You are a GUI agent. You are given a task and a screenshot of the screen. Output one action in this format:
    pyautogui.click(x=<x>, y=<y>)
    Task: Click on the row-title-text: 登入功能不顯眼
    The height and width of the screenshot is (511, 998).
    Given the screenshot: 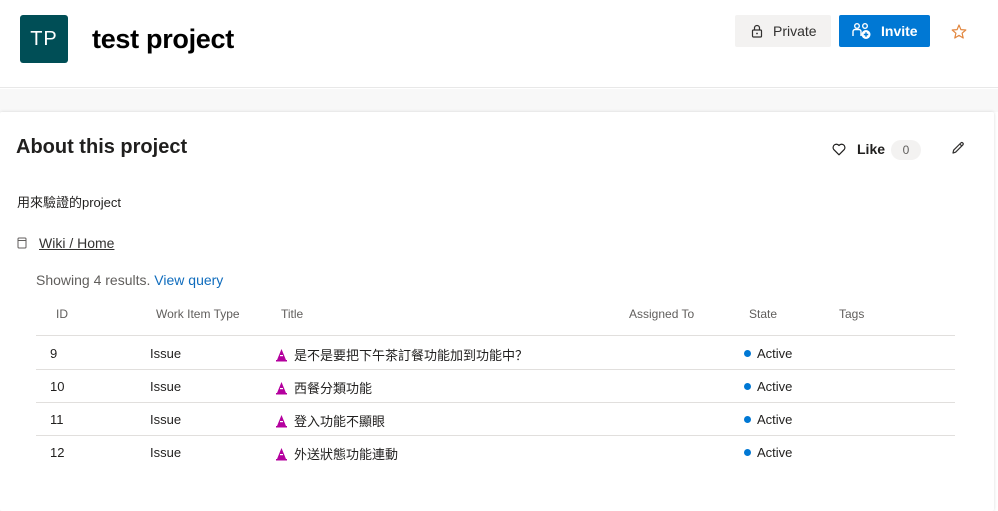 What is the action you would take?
    pyautogui.click(x=339, y=420)
    